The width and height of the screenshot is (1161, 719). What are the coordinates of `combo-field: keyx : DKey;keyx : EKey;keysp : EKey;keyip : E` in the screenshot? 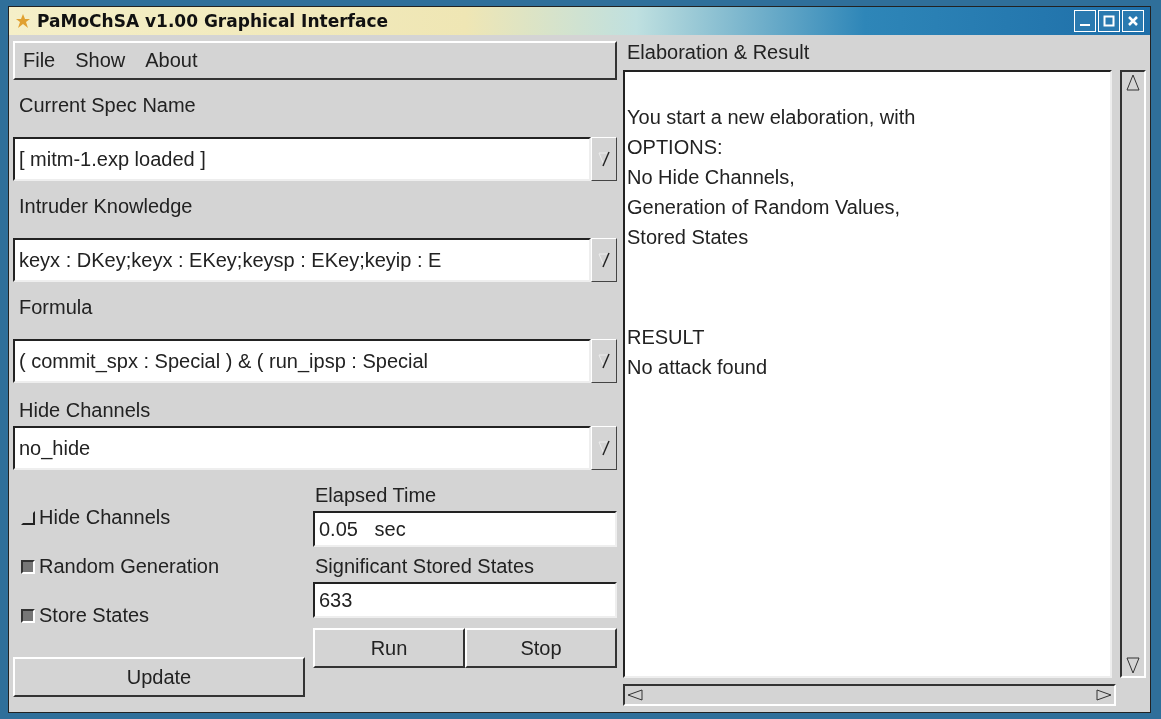 It's located at (302, 260).